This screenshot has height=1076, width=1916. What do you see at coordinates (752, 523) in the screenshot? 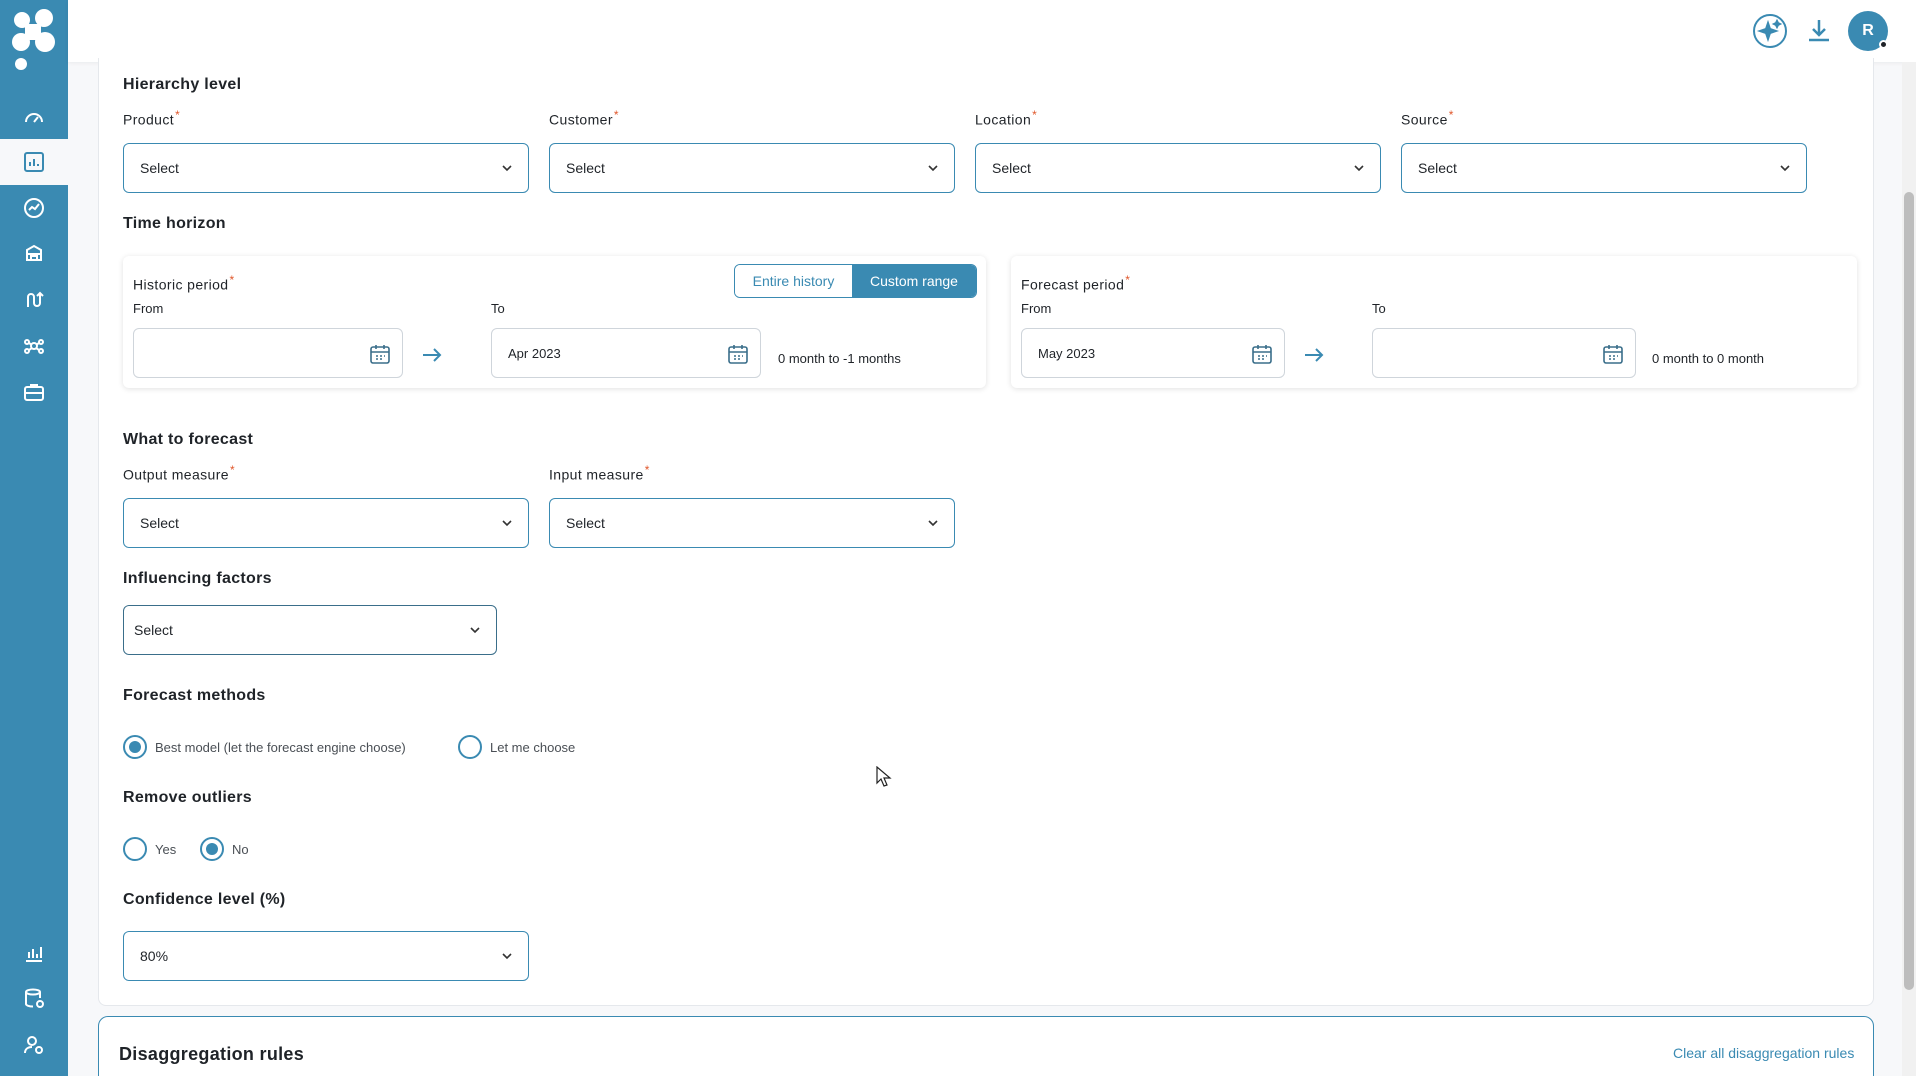
I see `input-measure-select: Select` at bounding box center [752, 523].